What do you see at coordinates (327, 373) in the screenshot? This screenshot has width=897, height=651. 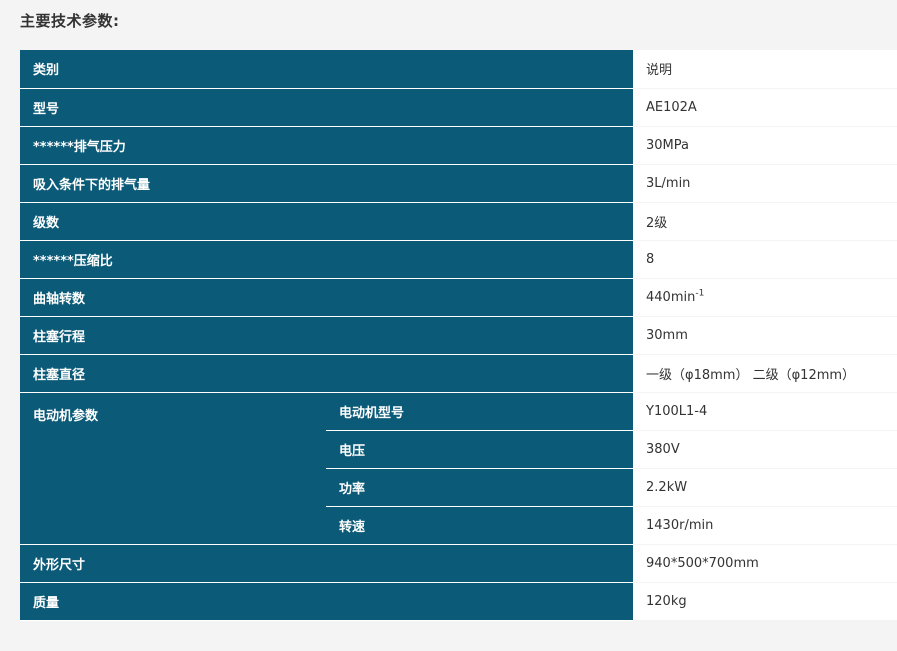 I see `row-label: 柱塞直径` at bounding box center [327, 373].